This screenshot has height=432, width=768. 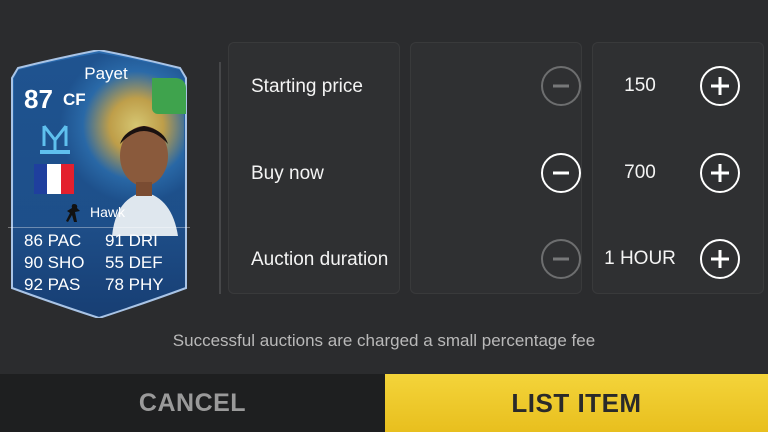 I want to click on list-item-button-label: LIST ITEM, so click(x=576, y=402).